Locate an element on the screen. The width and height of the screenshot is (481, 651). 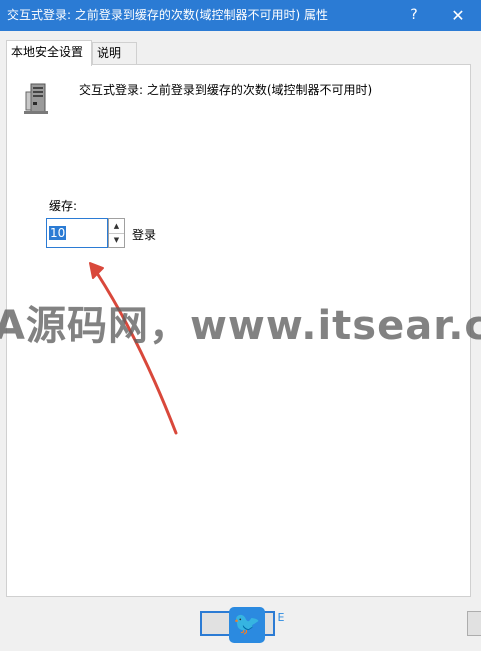
help-button: ? is located at coordinates (414, 15).